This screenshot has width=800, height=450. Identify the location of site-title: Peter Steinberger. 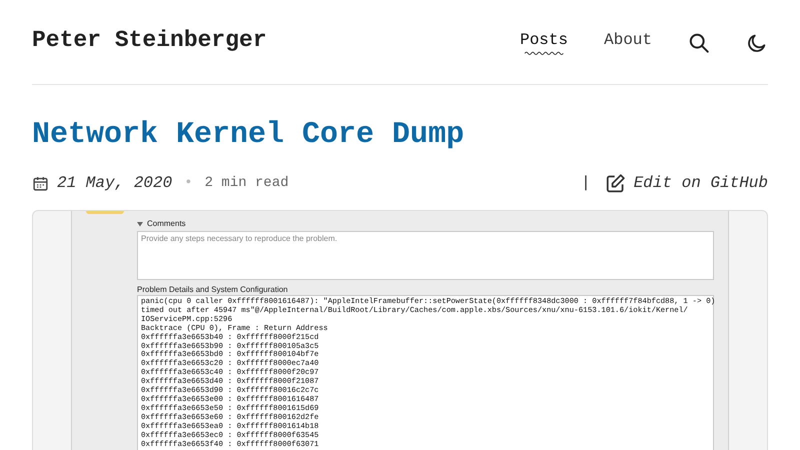
(149, 40).